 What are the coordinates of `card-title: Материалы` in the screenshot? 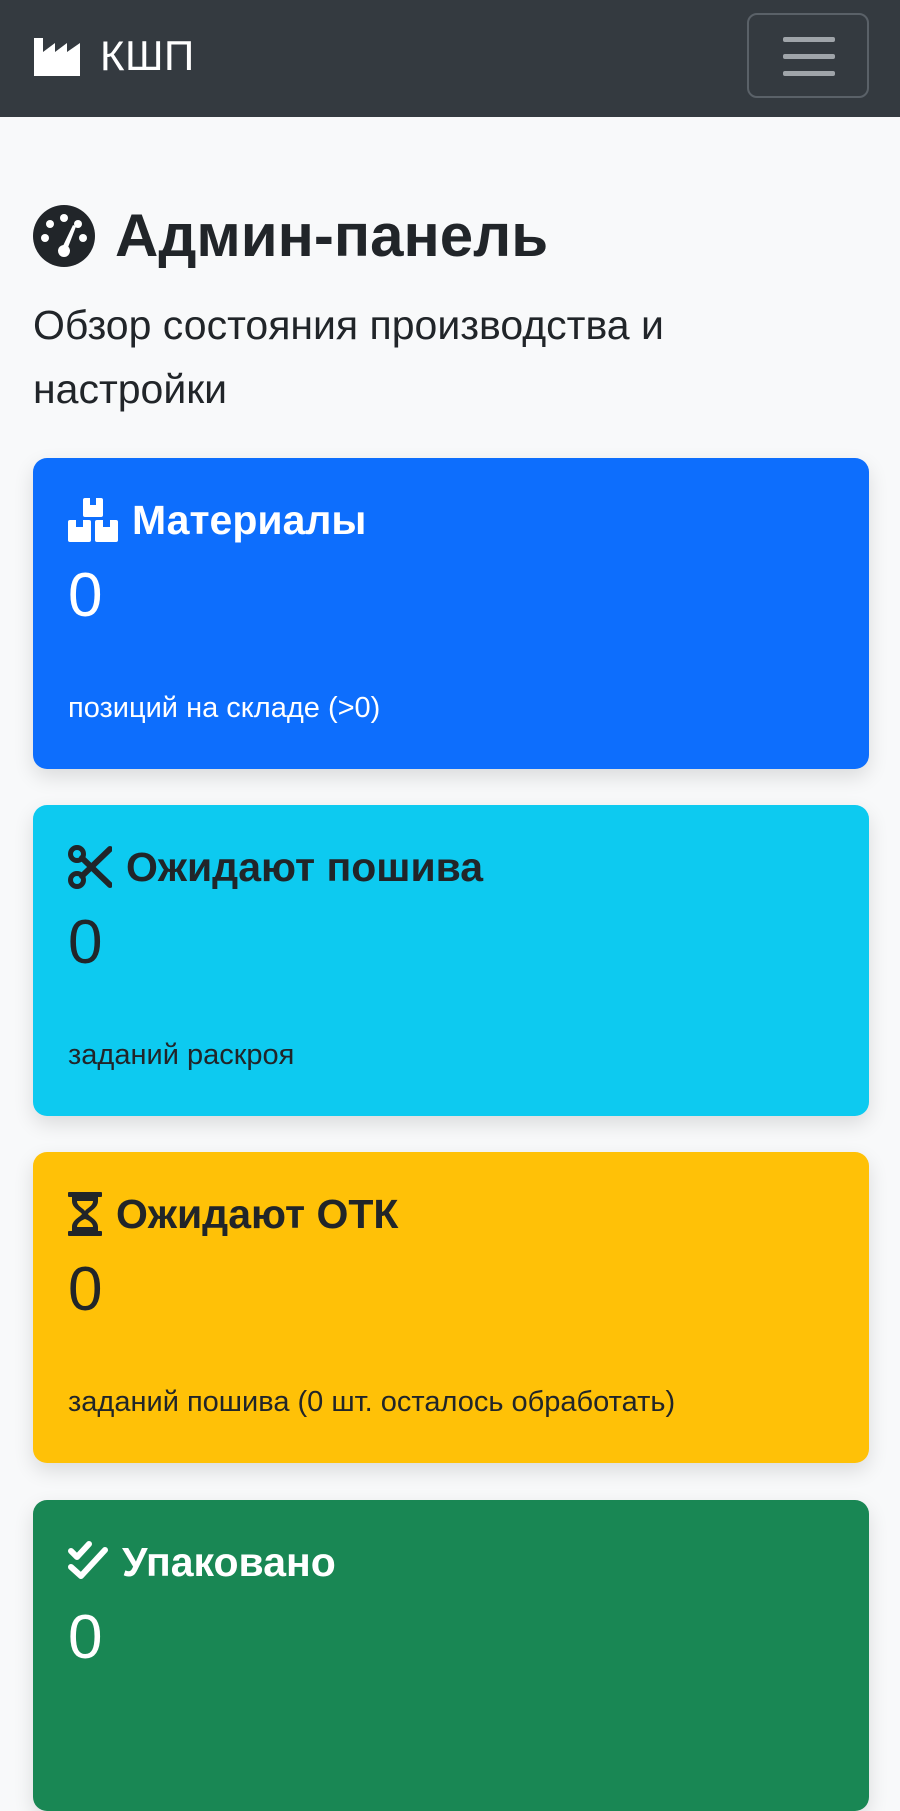 It's located at (217, 520).